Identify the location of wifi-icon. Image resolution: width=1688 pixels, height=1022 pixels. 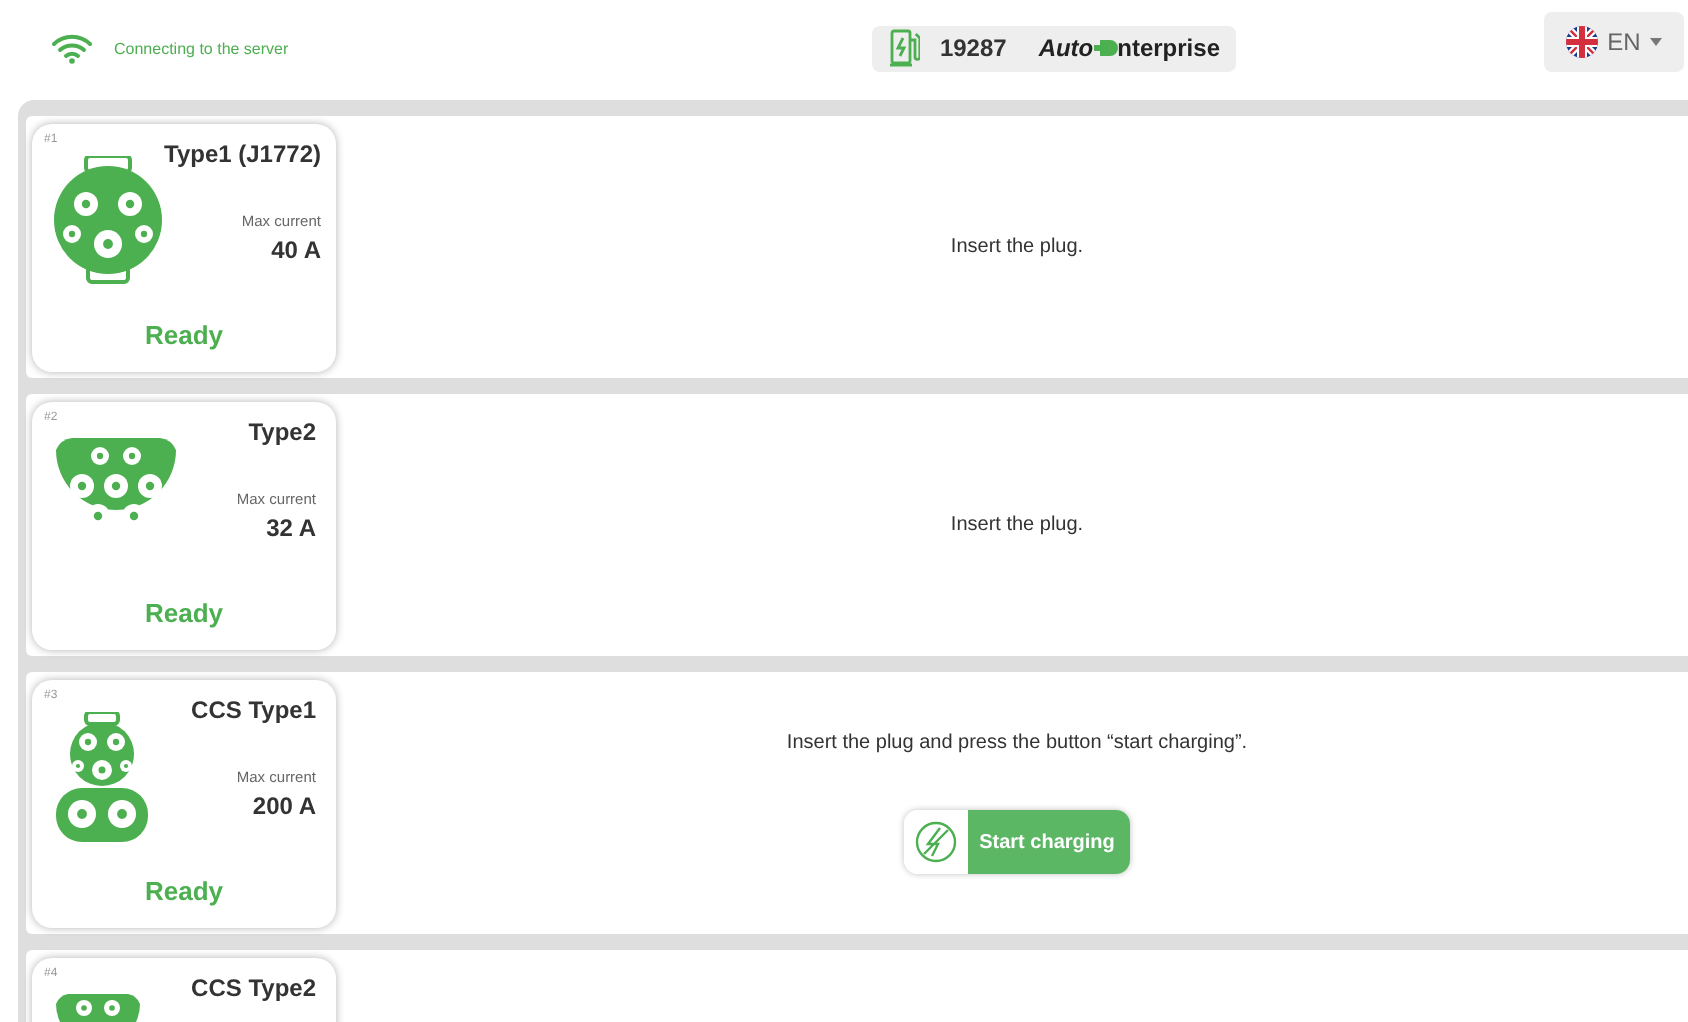
(72, 48).